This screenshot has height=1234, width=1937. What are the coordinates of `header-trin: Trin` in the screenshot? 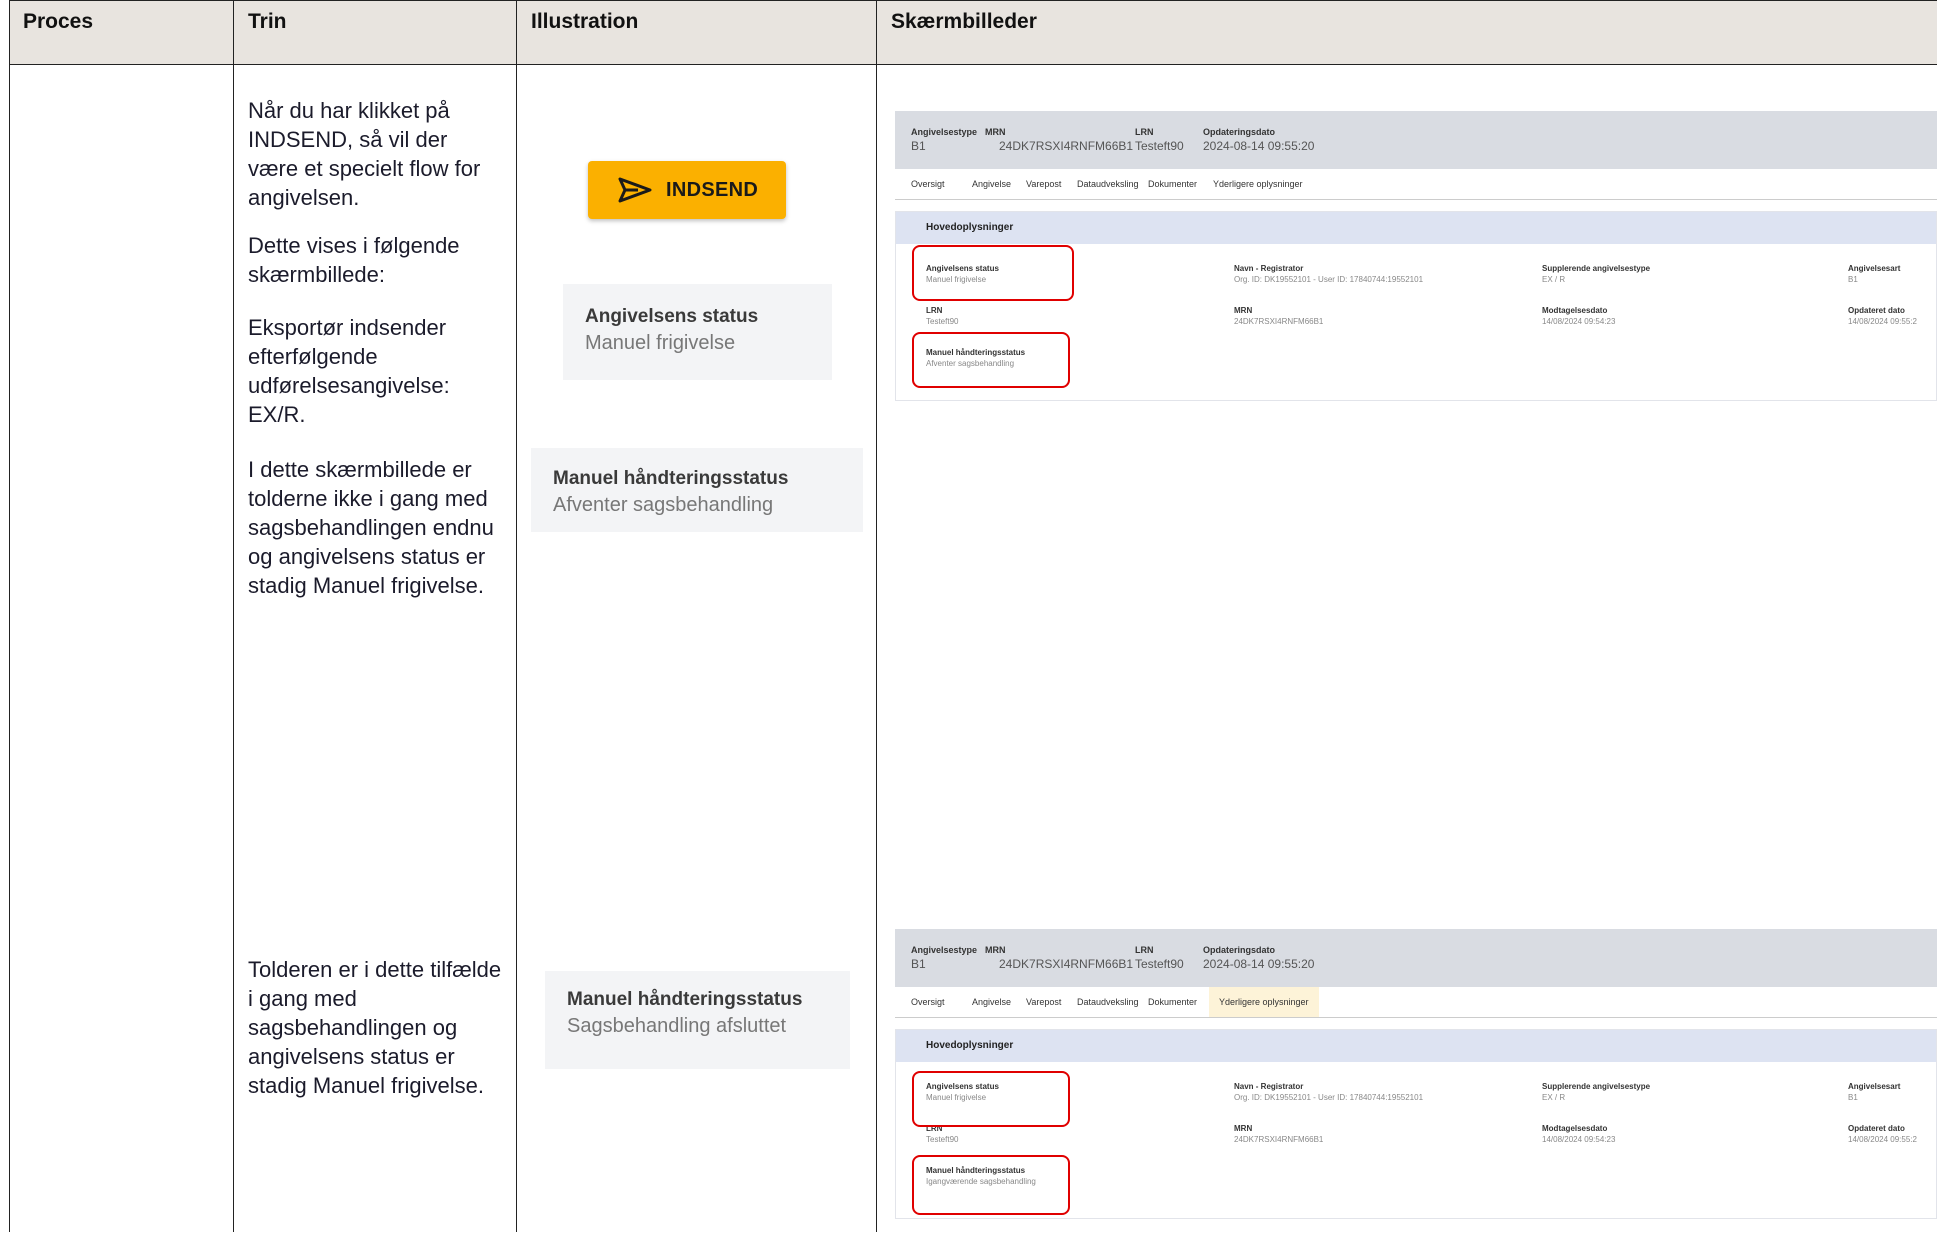 It's located at (267, 21).